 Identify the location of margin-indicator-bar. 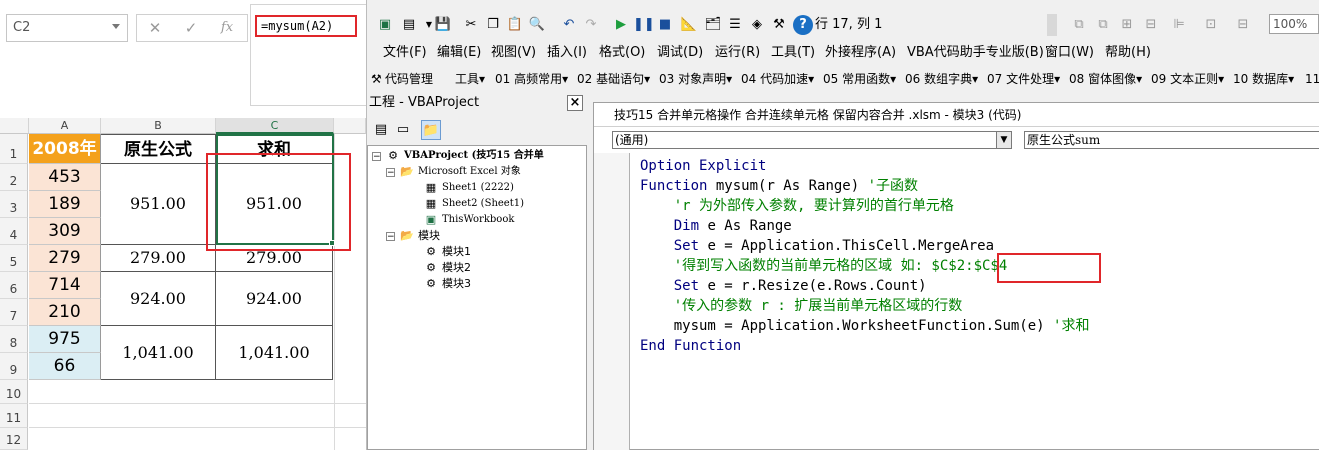
(612, 301).